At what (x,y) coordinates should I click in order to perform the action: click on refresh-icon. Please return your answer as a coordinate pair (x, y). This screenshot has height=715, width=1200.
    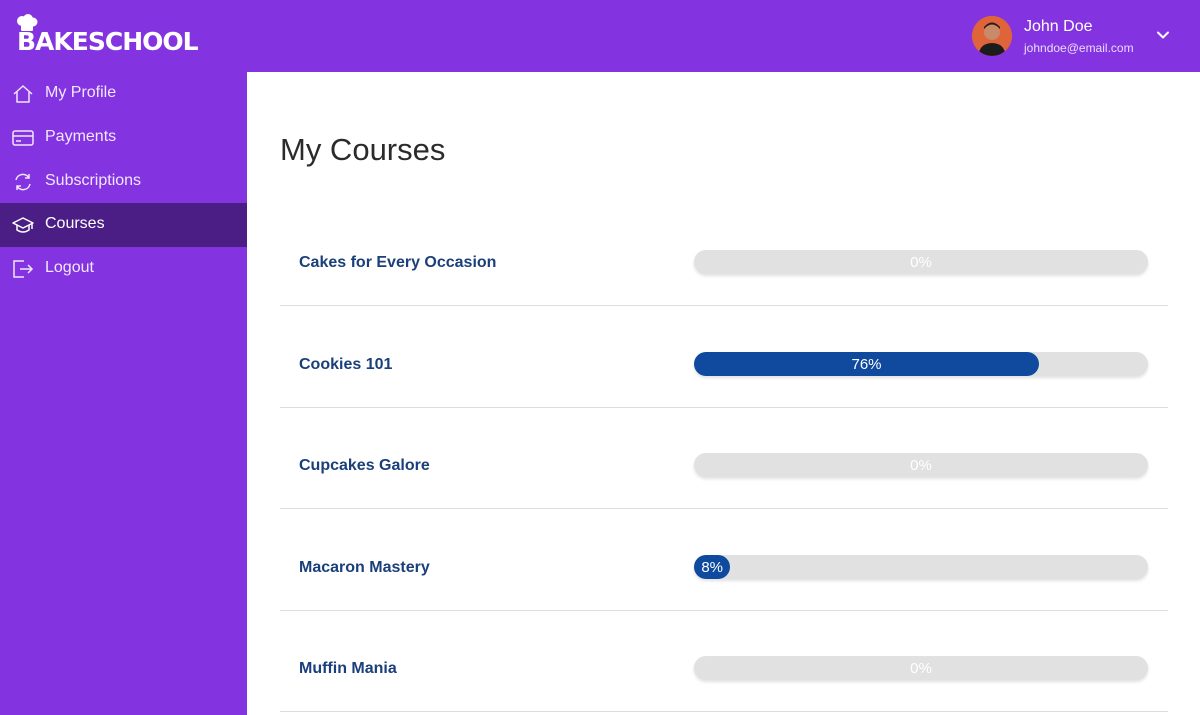
    Looking at the image, I should click on (23, 182).